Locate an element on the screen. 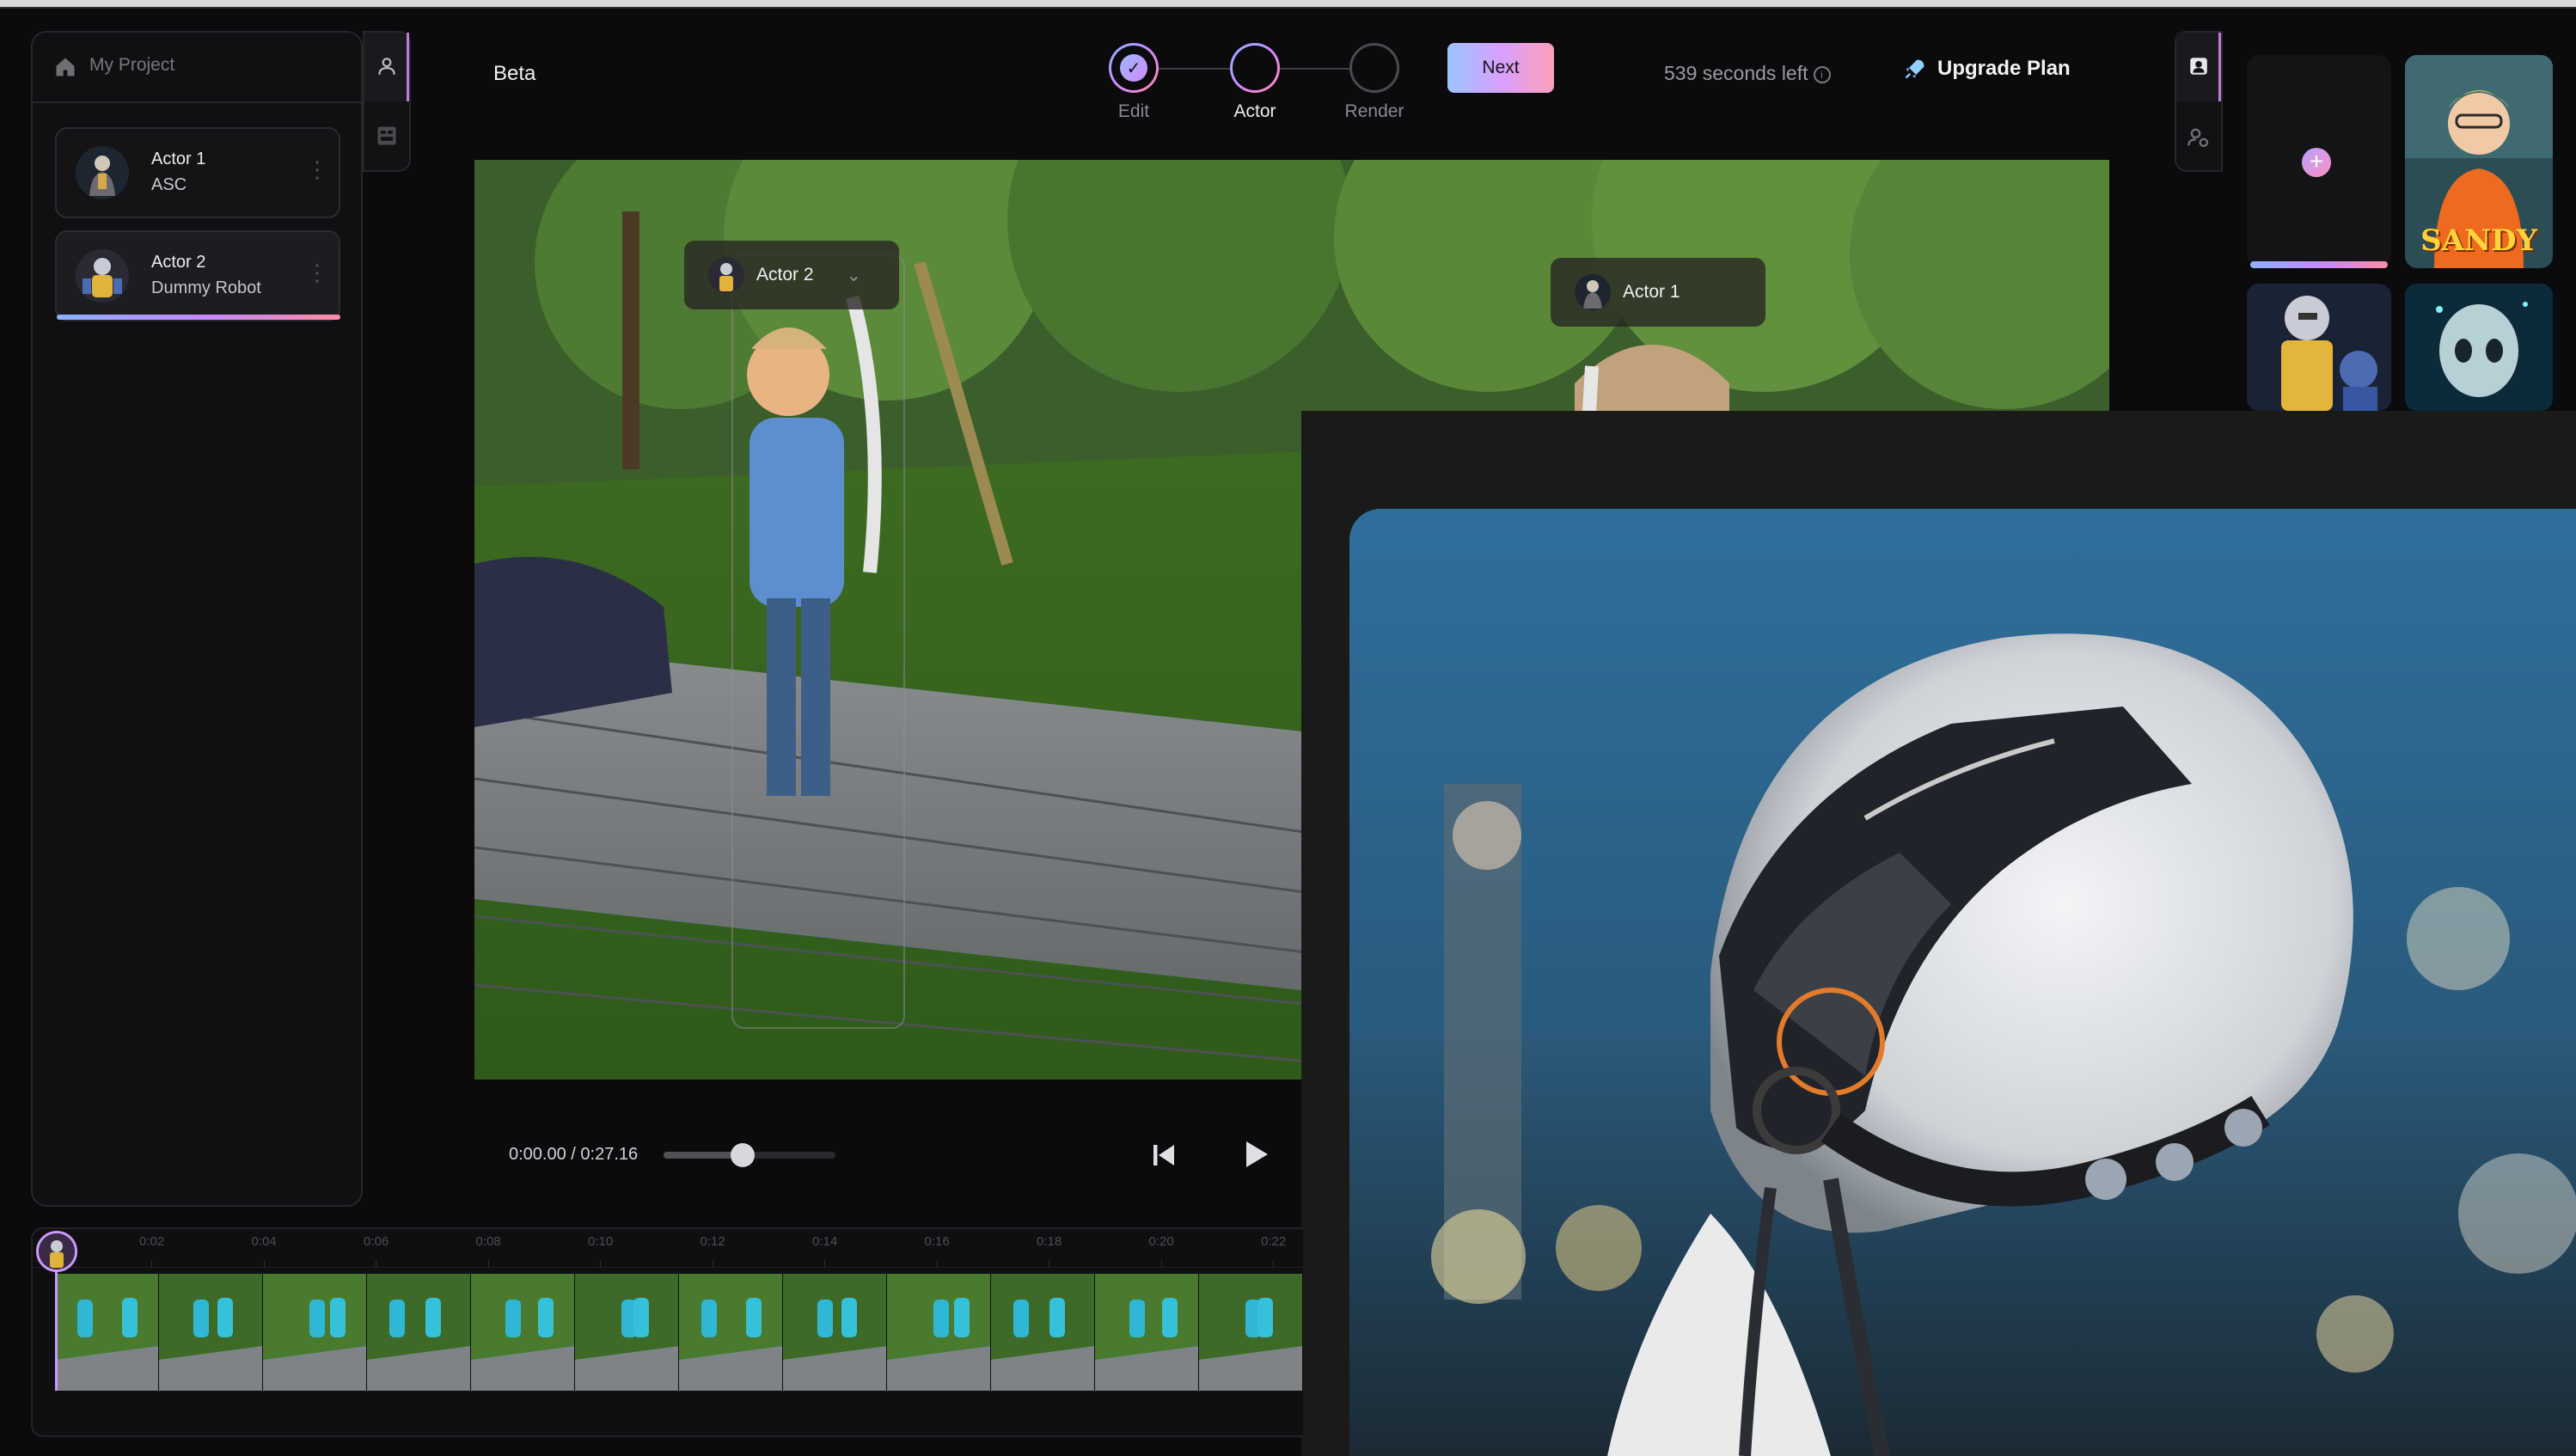 This screenshot has width=2576, height=1456. actor-2-tag: Actor 2 ⌄ is located at coordinates (791, 275).